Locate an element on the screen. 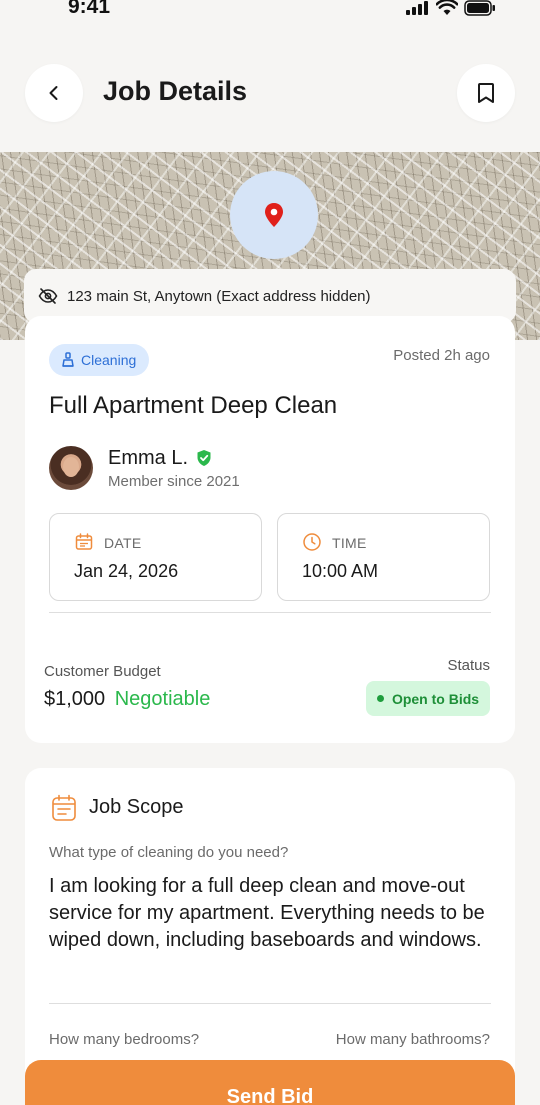  clock-icon is located at coordinates (312, 542).